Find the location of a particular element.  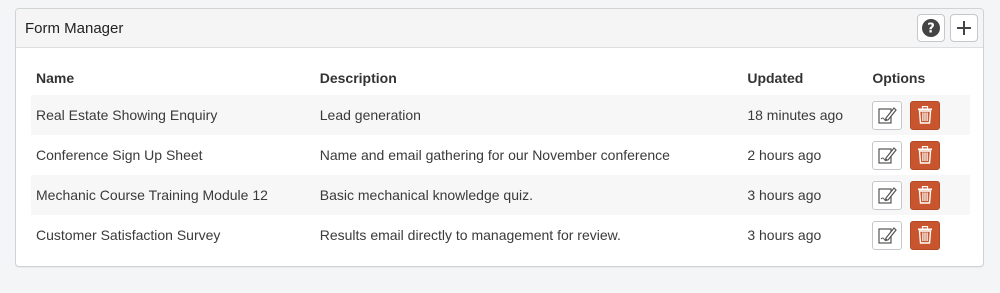

header-name: Name is located at coordinates (173, 78).